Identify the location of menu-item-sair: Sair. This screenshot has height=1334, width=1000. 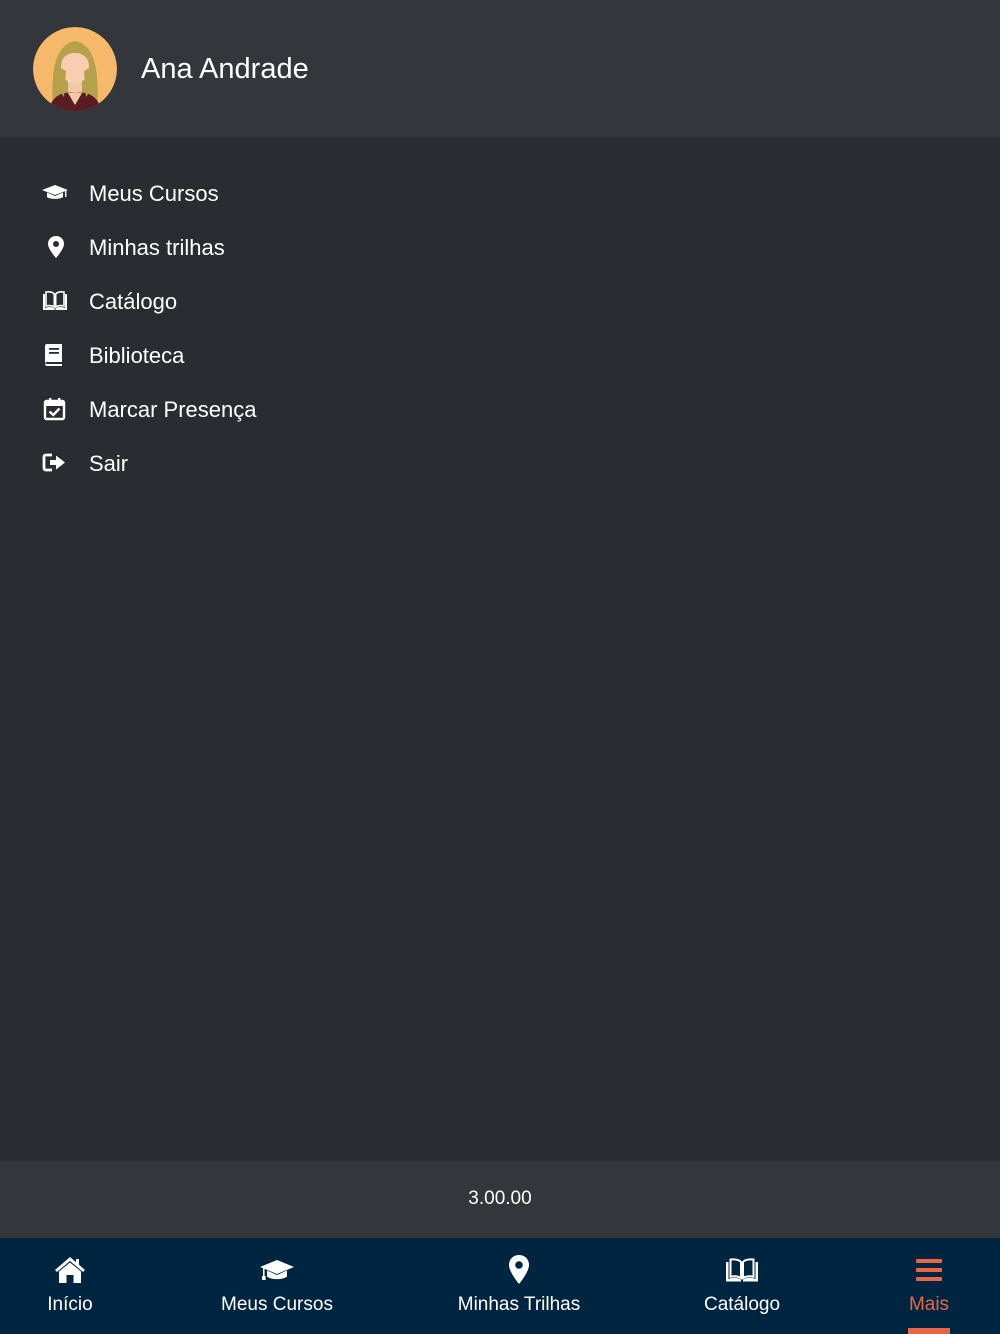
(500, 464).